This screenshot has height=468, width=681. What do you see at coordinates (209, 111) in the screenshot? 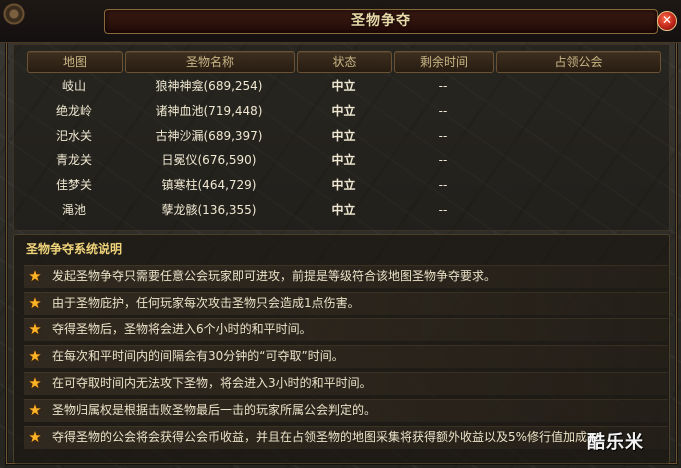
I see `cell-relic: 诸神血池(719,448)` at bounding box center [209, 111].